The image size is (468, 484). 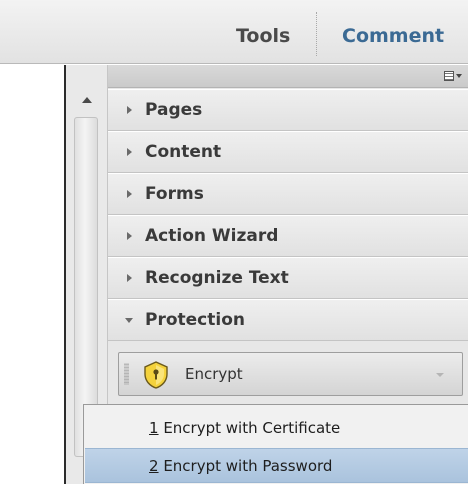 I want to click on document-canvas, so click(x=32, y=274).